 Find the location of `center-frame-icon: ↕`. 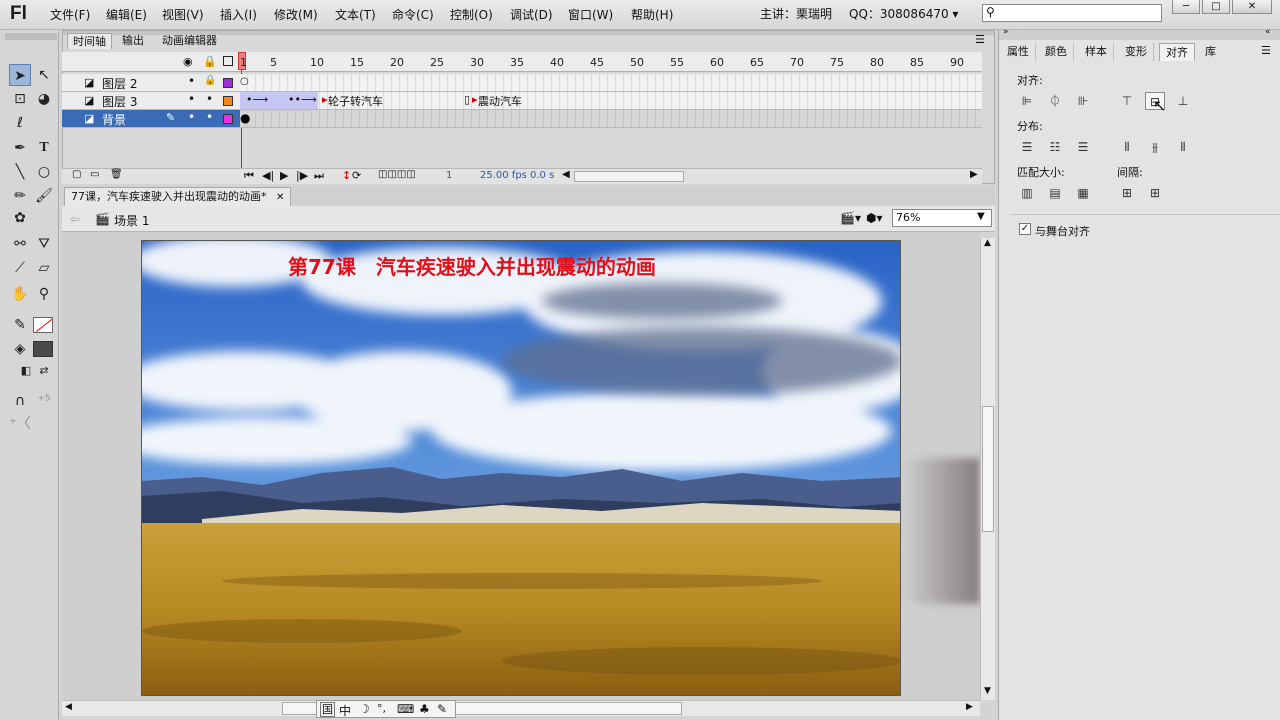

center-frame-icon: ↕ is located at coordinates (346, 175).